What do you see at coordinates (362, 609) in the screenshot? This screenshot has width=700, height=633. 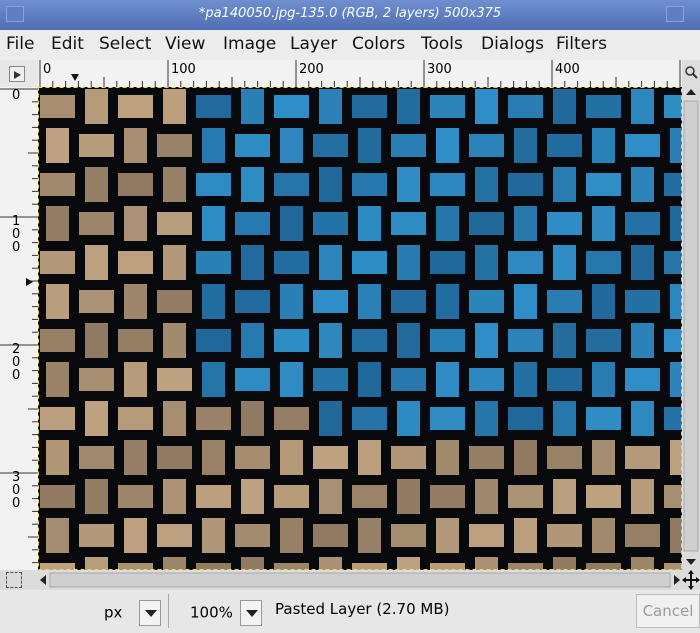 I see `status-message: Pasted Layer (2.70 MB)` at bounding box center [362, 609].